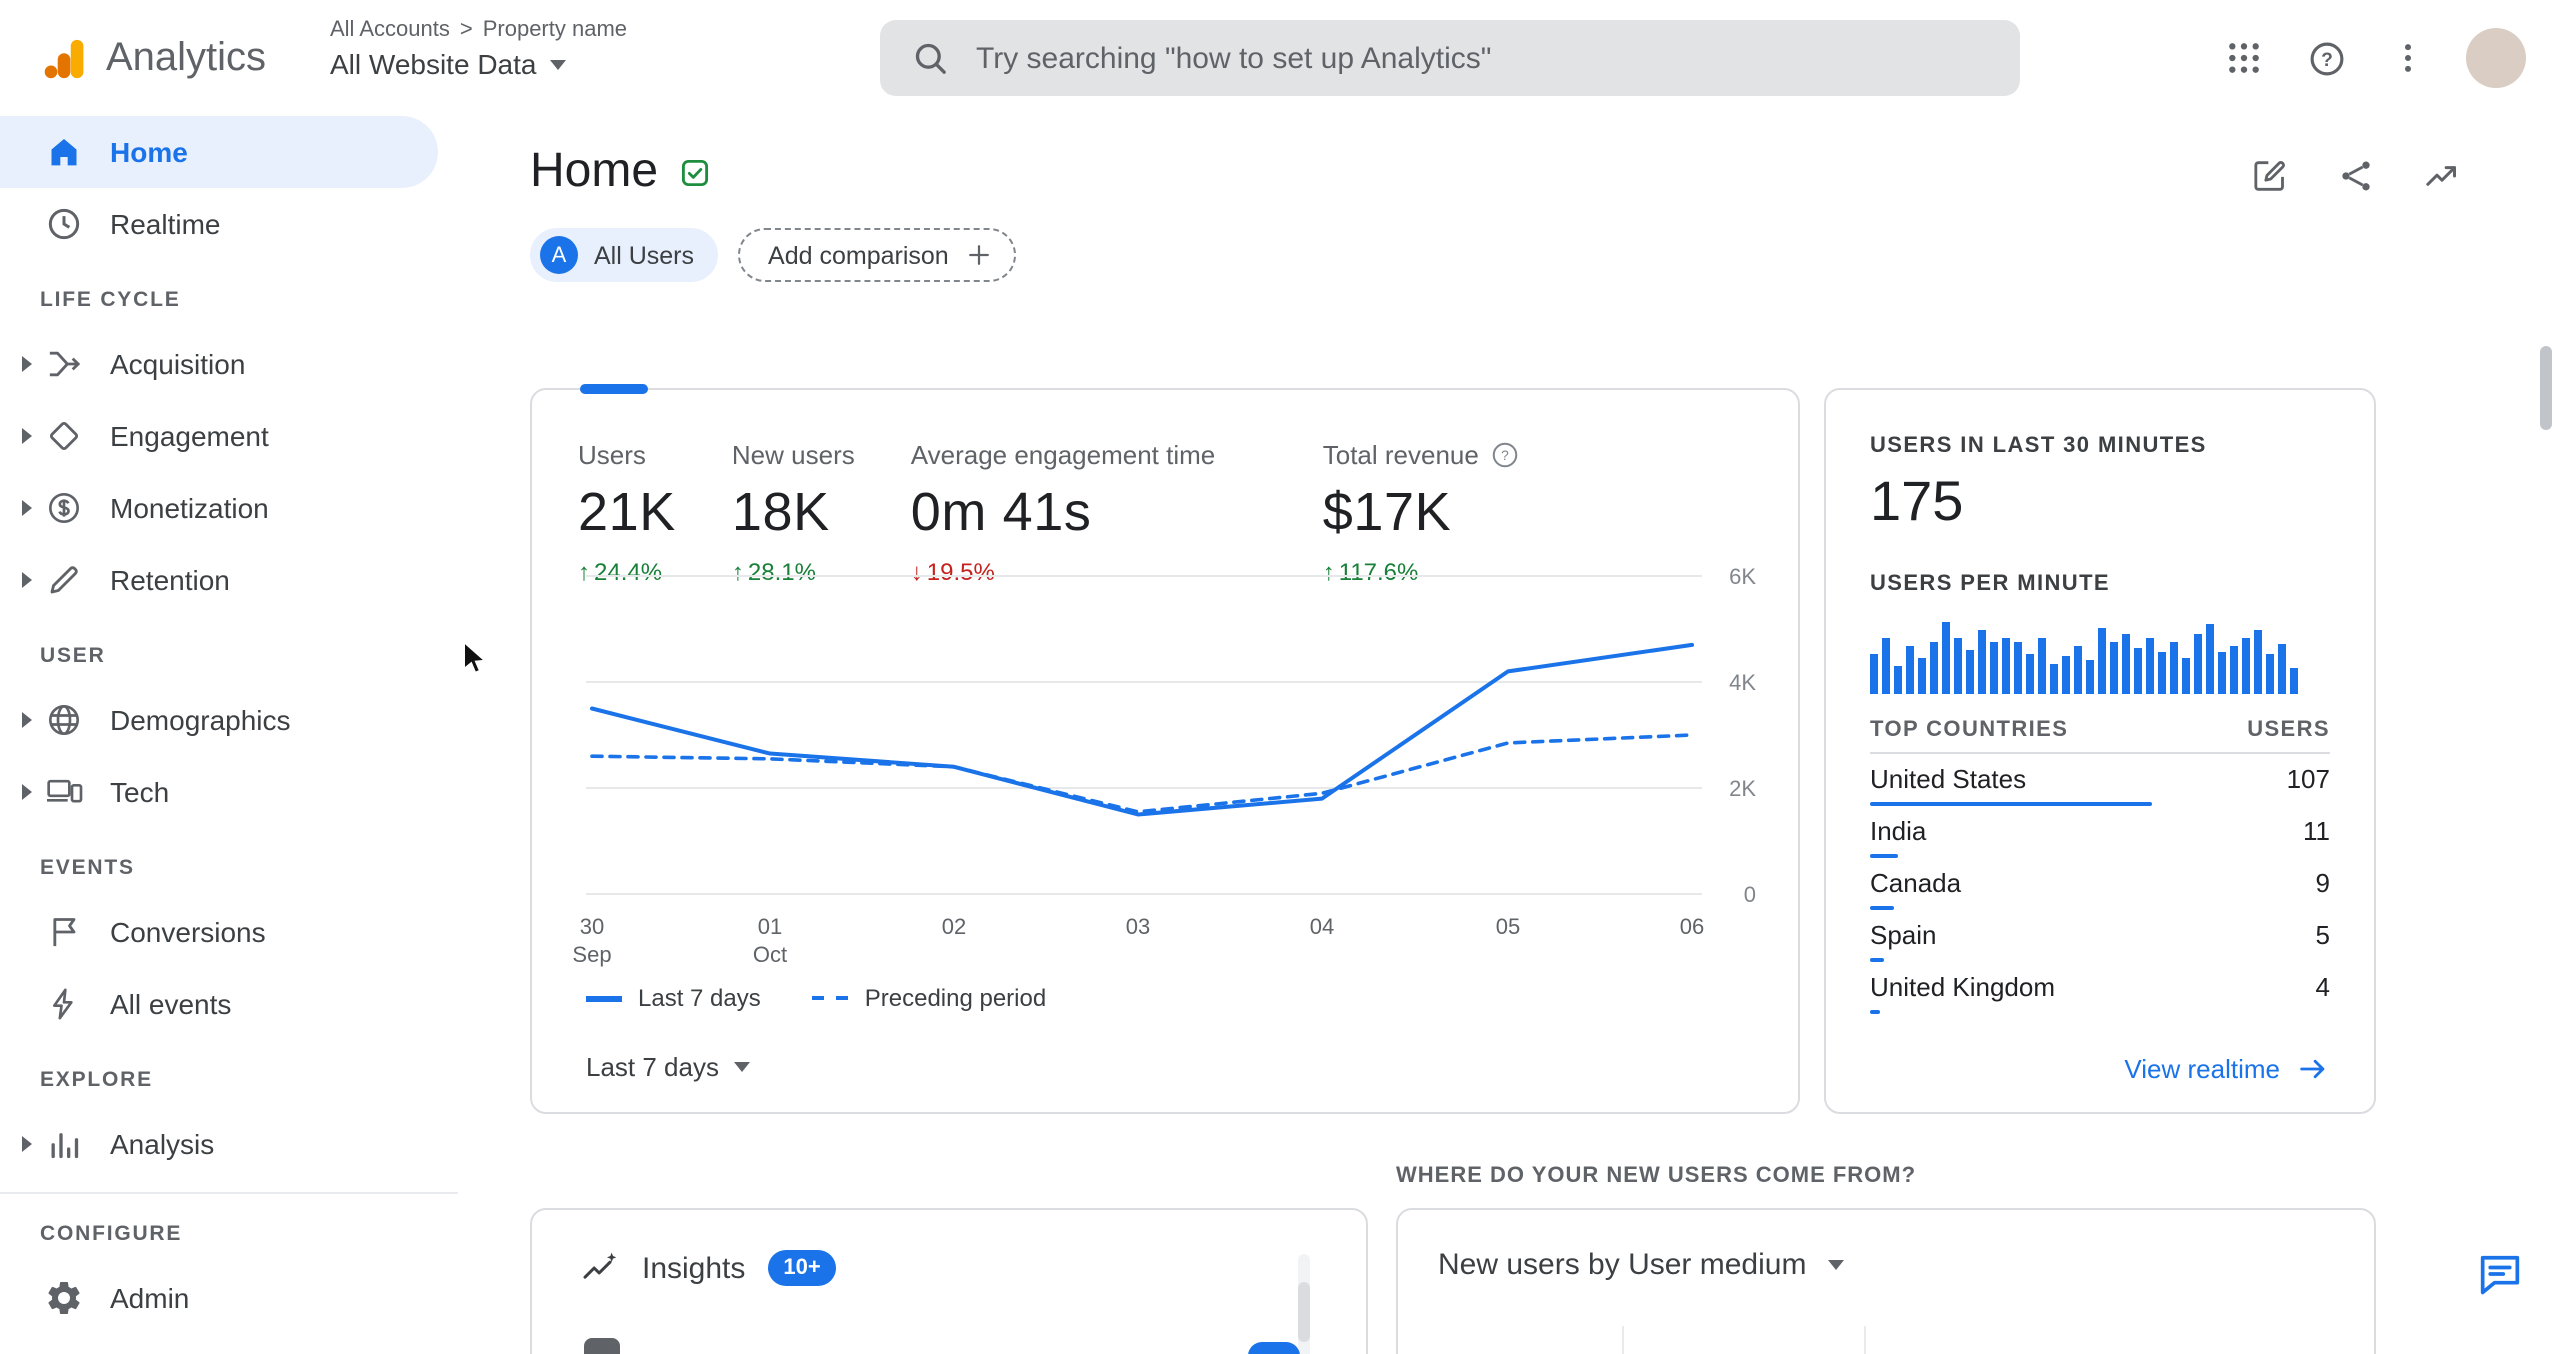  I want to click on date-range-selector: Last 7 days, so click(667, 1067).